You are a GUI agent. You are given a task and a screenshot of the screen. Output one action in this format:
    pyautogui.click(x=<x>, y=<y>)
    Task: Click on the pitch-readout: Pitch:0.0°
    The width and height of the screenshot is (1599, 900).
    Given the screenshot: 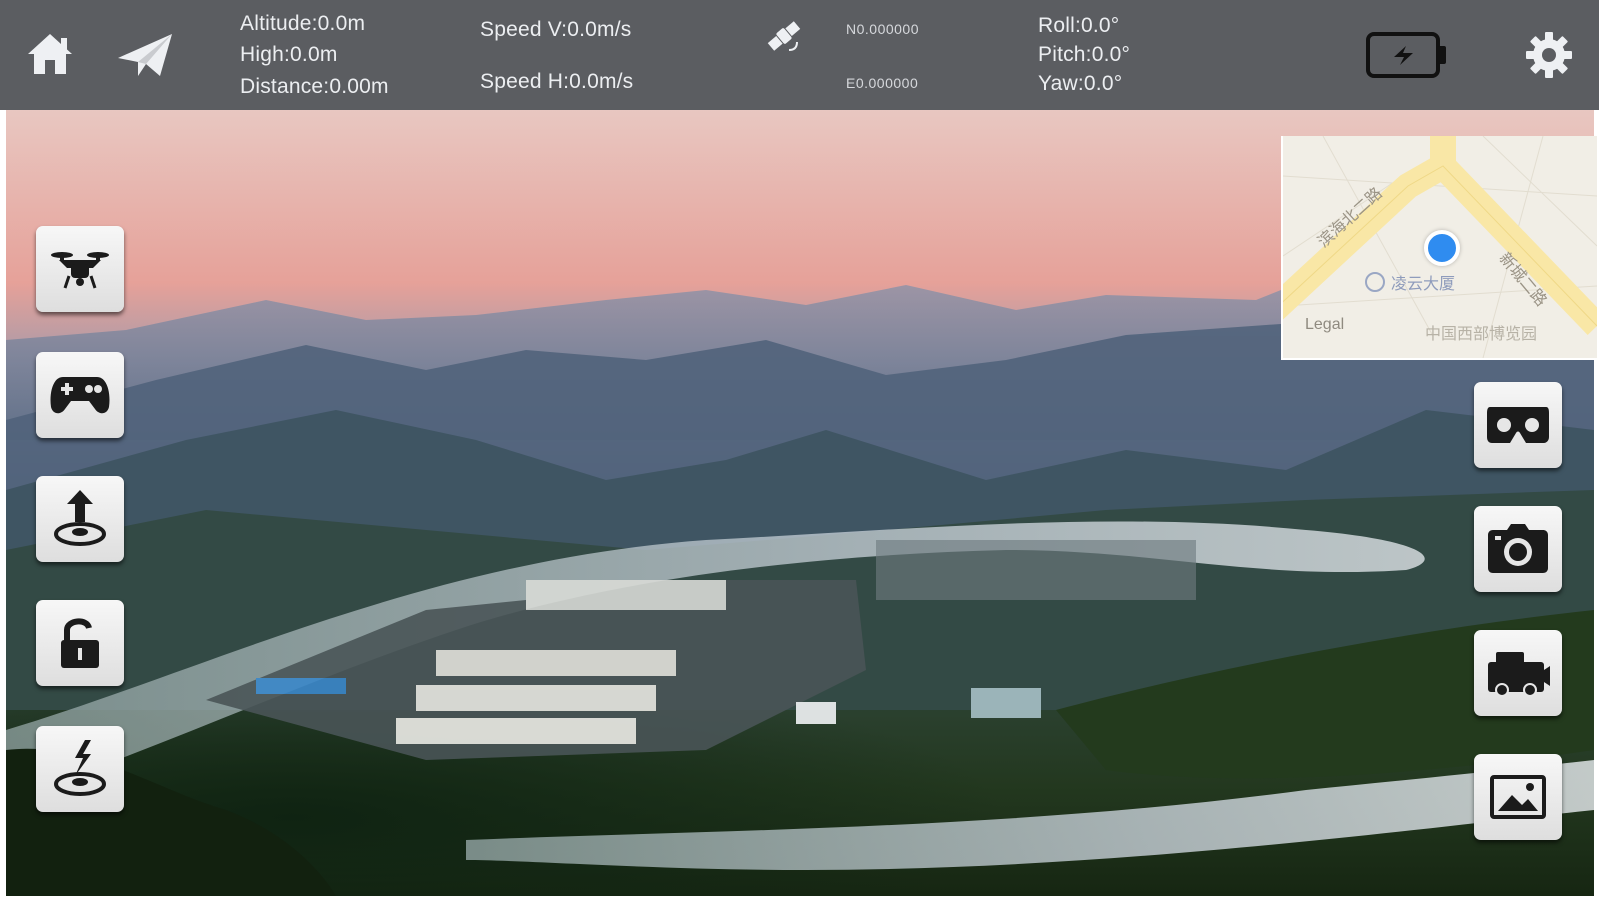 What is the action you would take?
    pyautogui.click(x=1084, y=54)
    